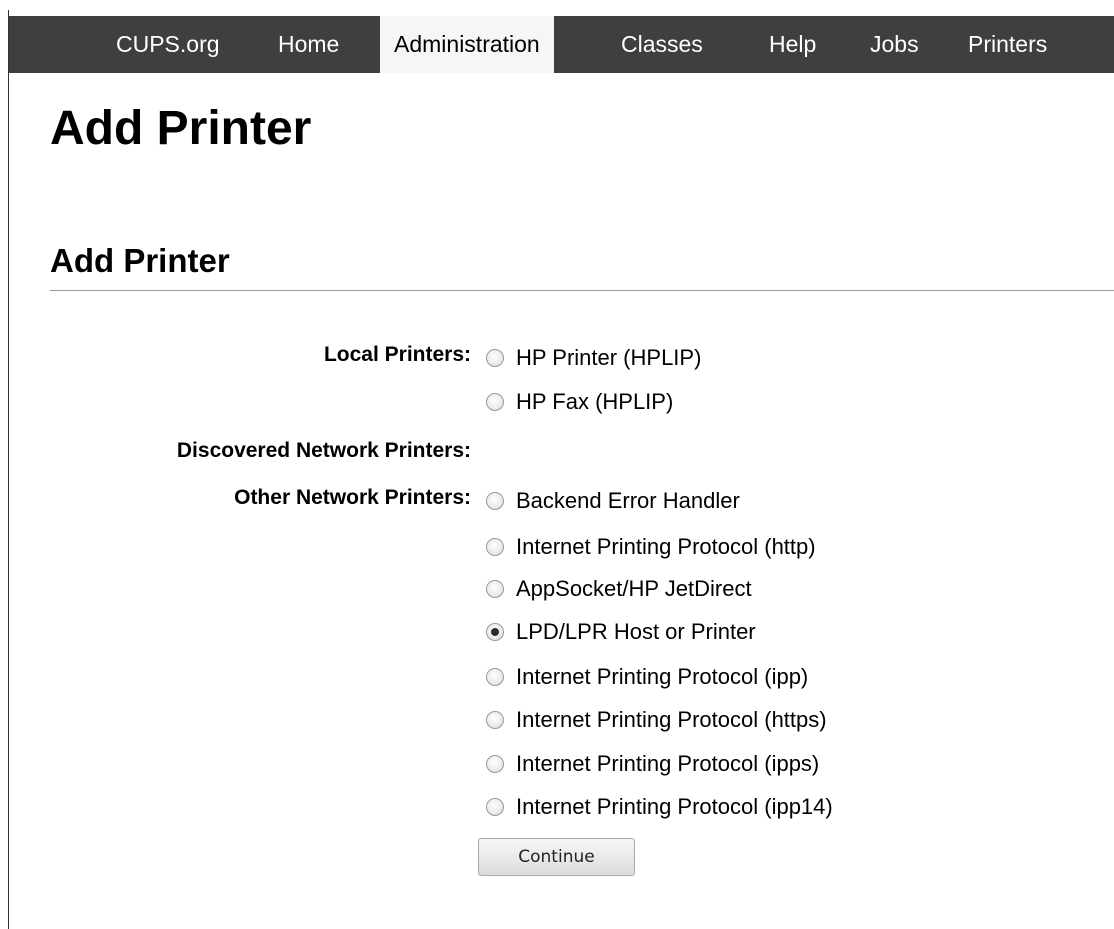  Describe the element at coordinates (467, 44) in the screenshot. I see `nav-item-administration: Administration` at that location.